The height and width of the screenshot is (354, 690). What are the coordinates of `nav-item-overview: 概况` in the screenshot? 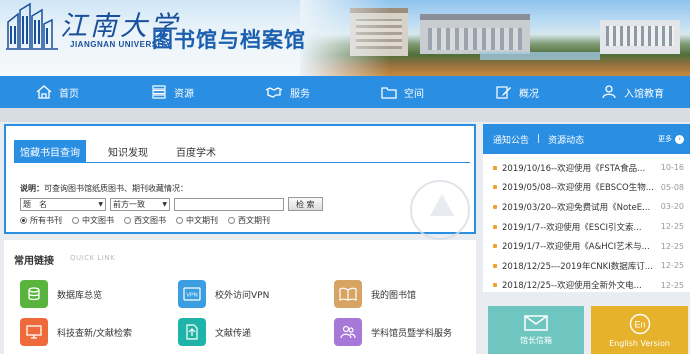 It's located at (517, 92).